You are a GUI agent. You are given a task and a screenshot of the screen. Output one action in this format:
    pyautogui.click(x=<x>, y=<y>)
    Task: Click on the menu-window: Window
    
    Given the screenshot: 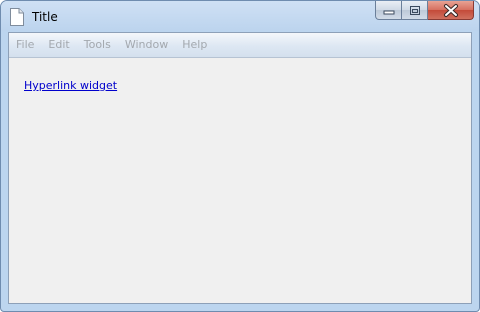 What is the action you would take?
    pyautogui.click(x=146, y=45)
    